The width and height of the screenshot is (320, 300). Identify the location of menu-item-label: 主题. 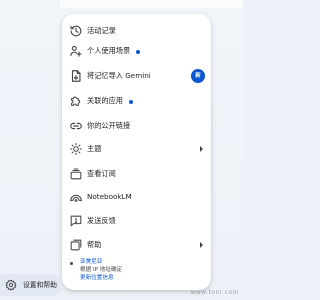
(94, 148).